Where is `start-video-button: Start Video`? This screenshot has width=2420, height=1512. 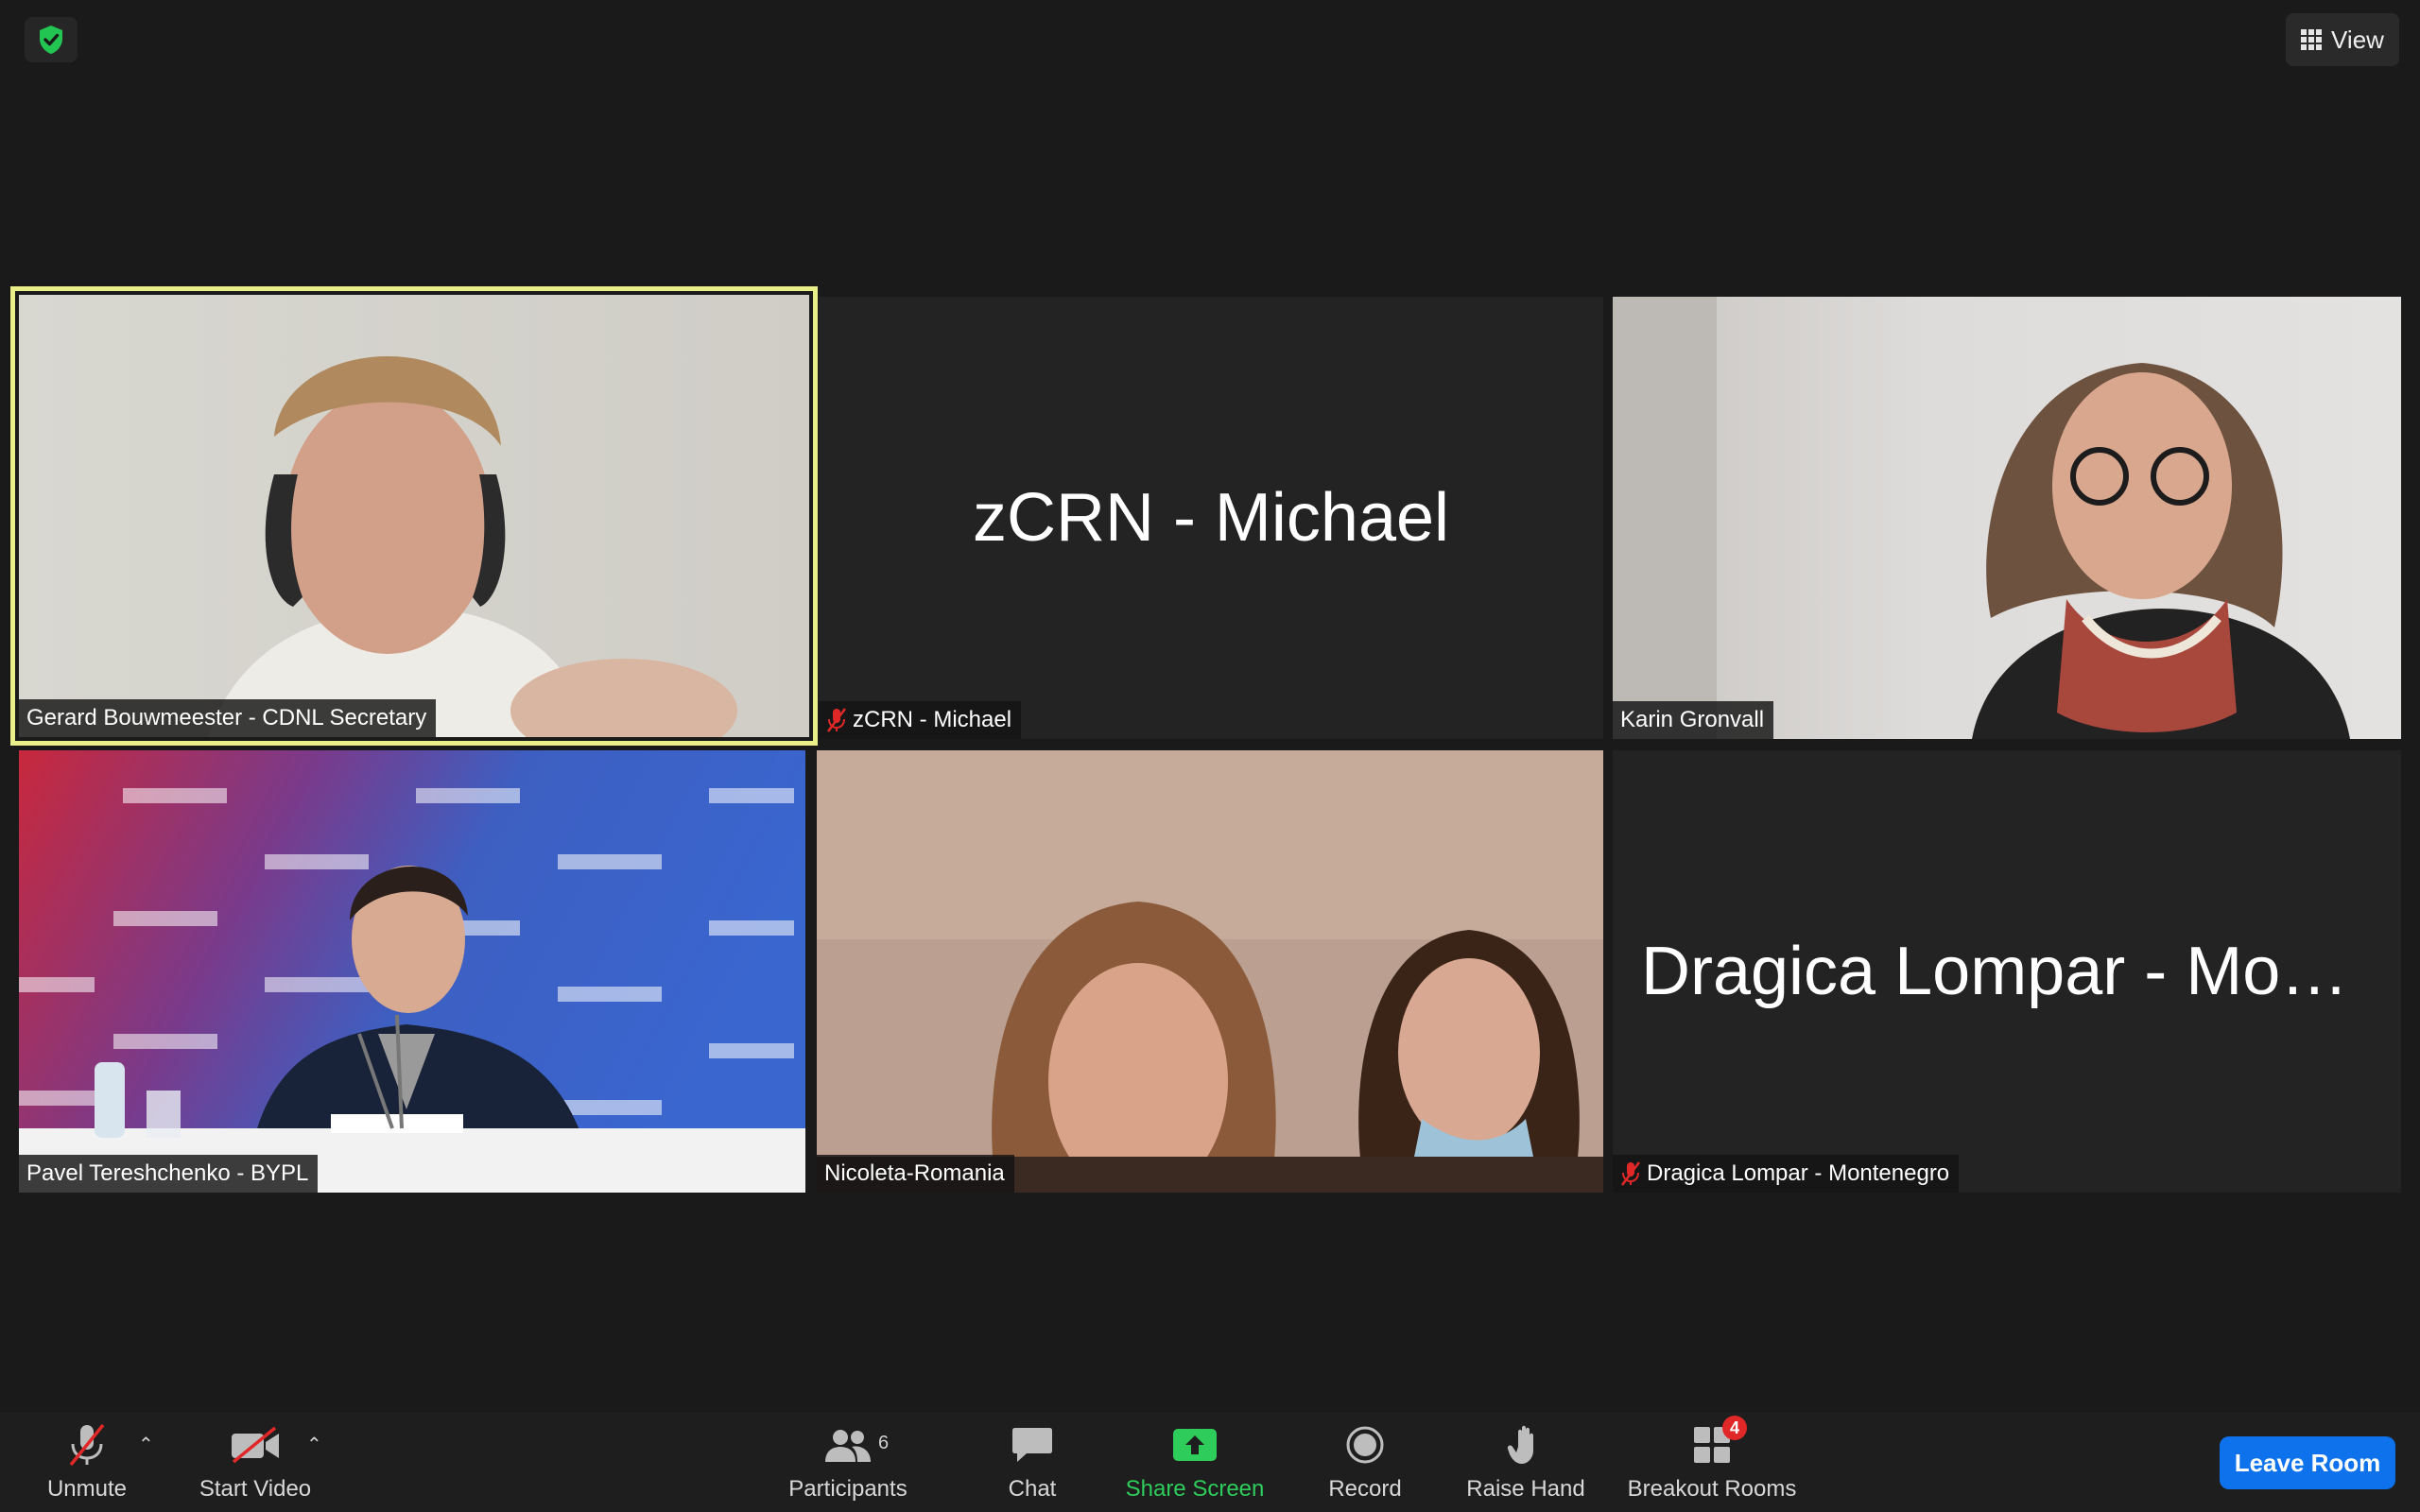
start-video-button: Start Video is located at coordinates (255, 1462).